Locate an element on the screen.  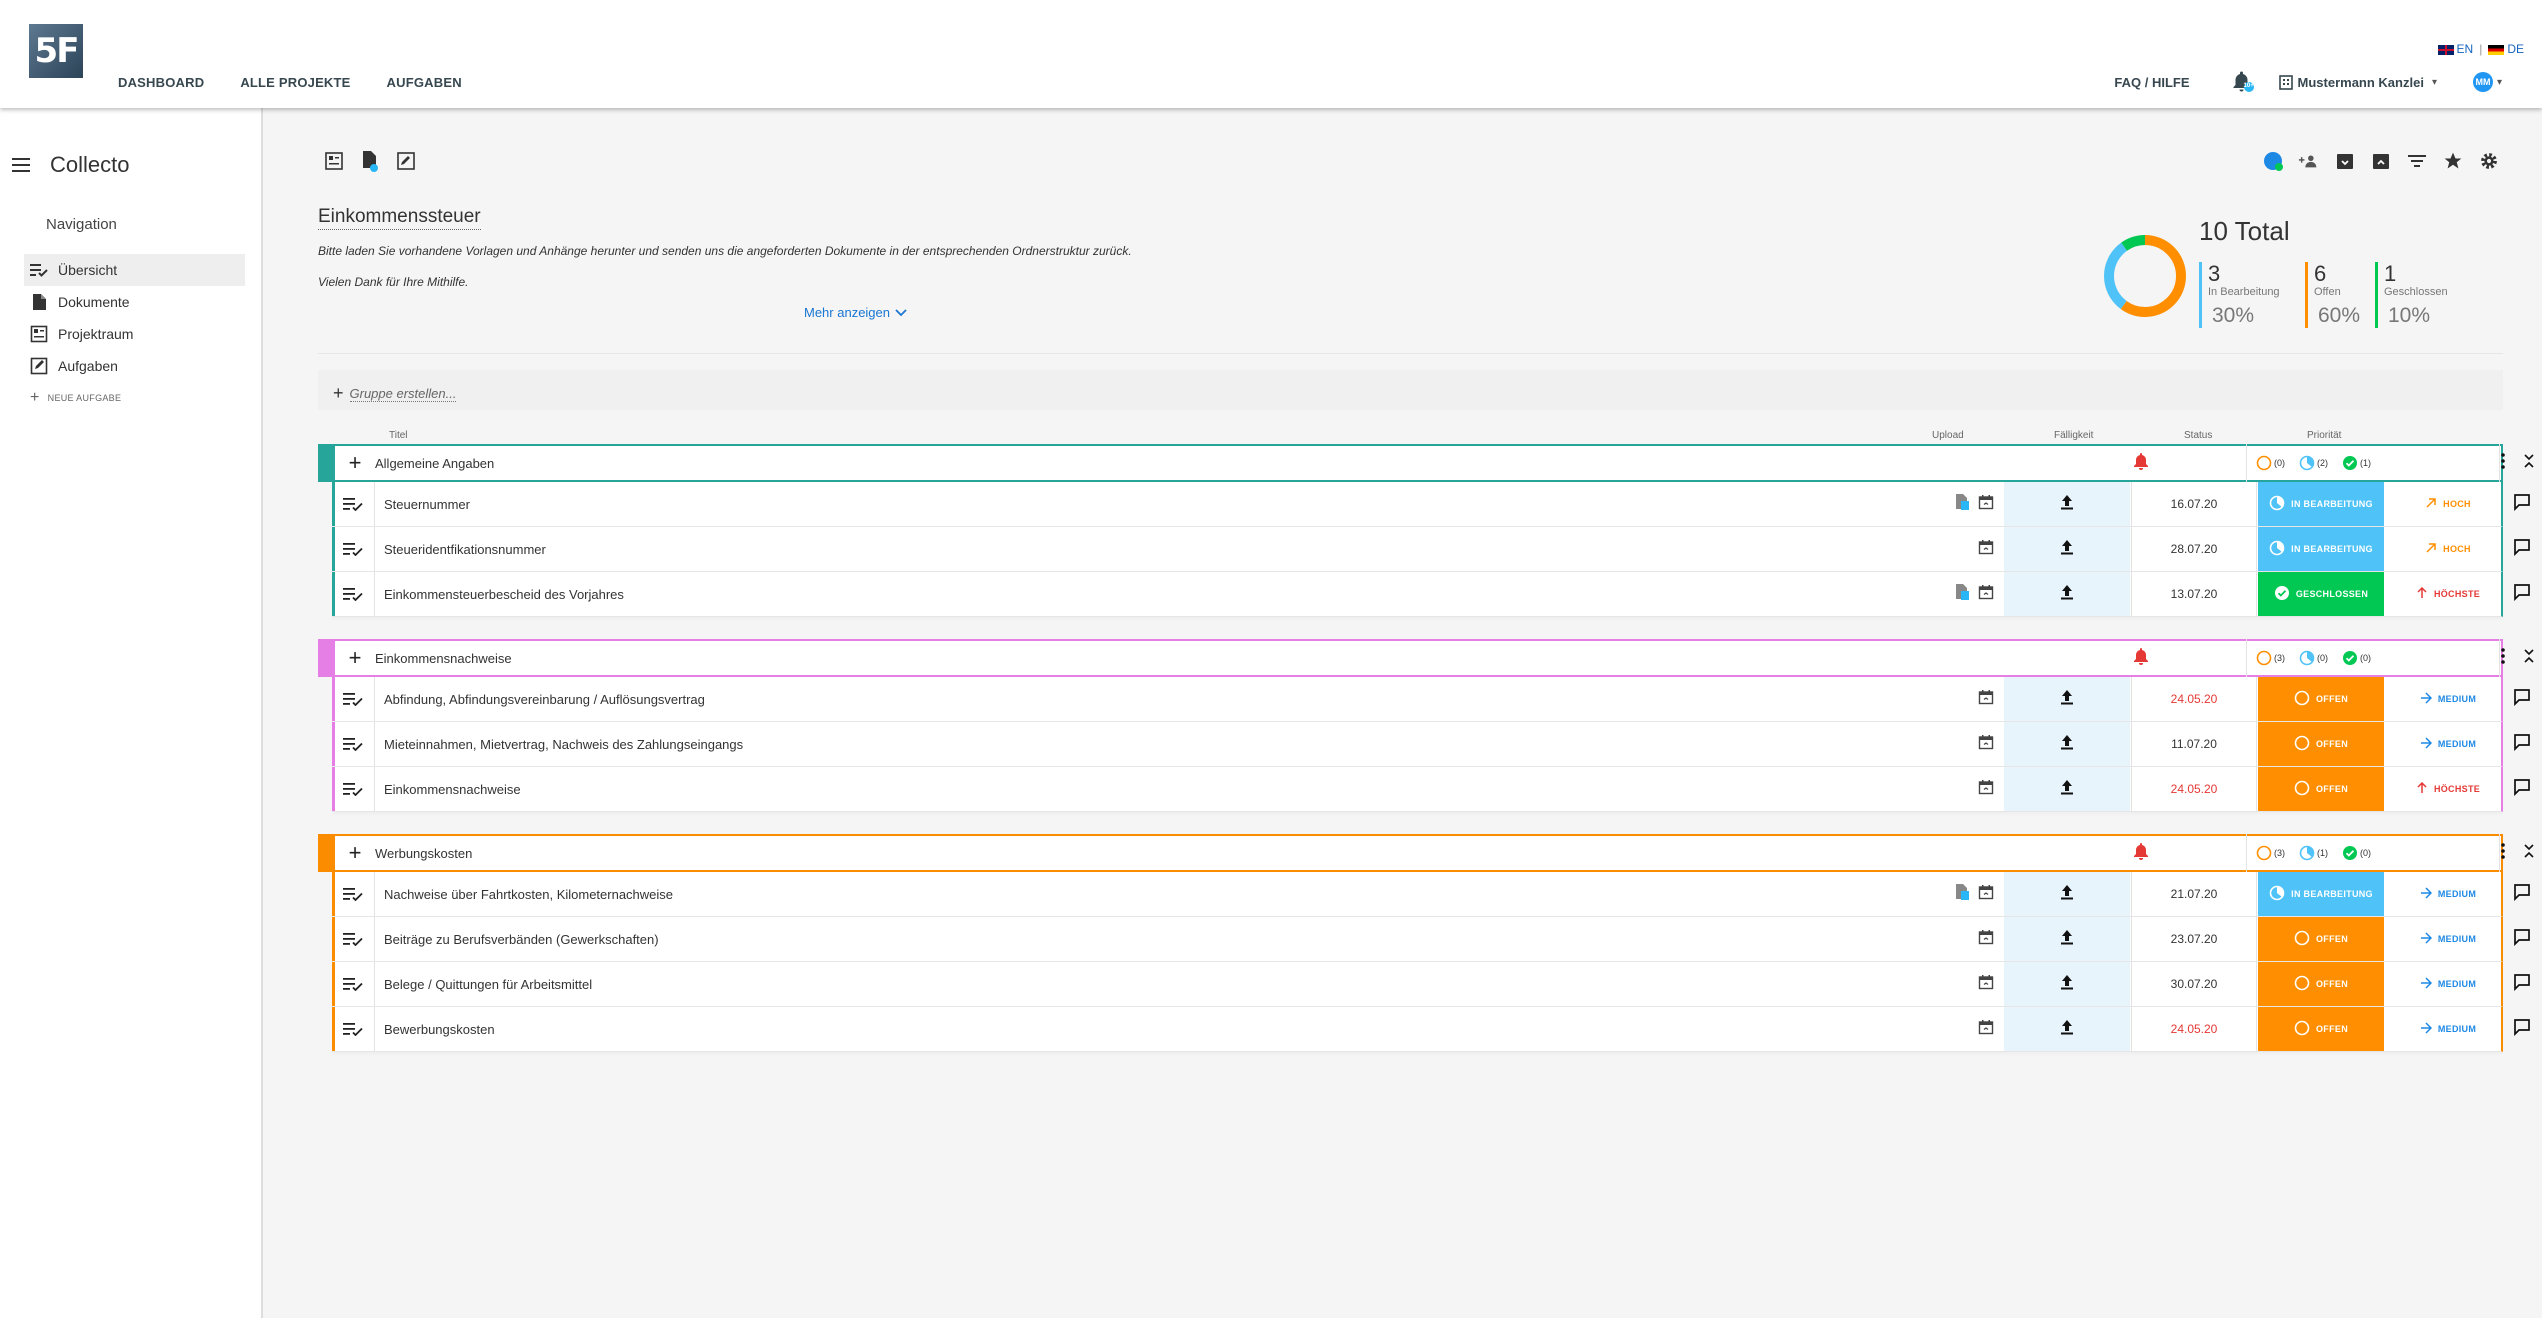
task-title: Einkommensnachweise is located at coordinates (452, 789).